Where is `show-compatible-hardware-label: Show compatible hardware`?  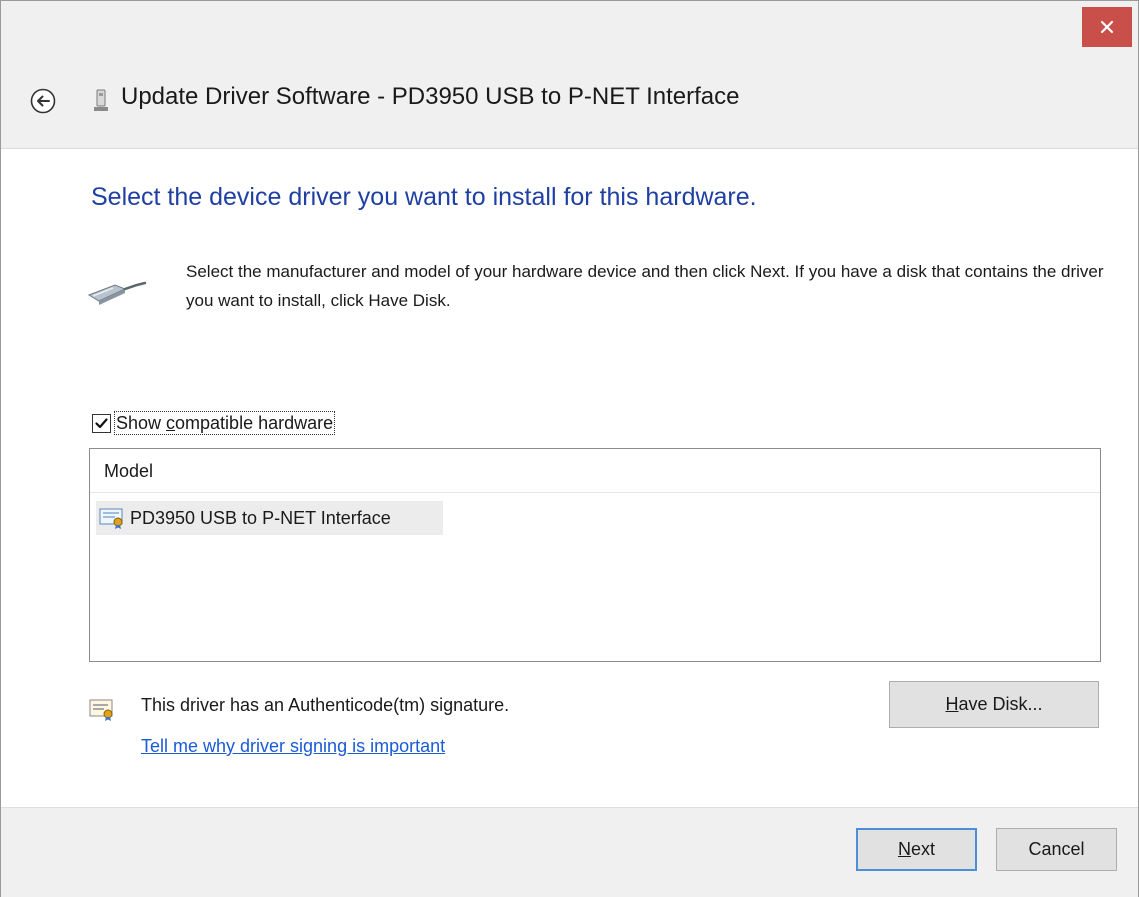 show-compatible-hardware-label: Show compatible hardware is located at coordinates (225, 423).